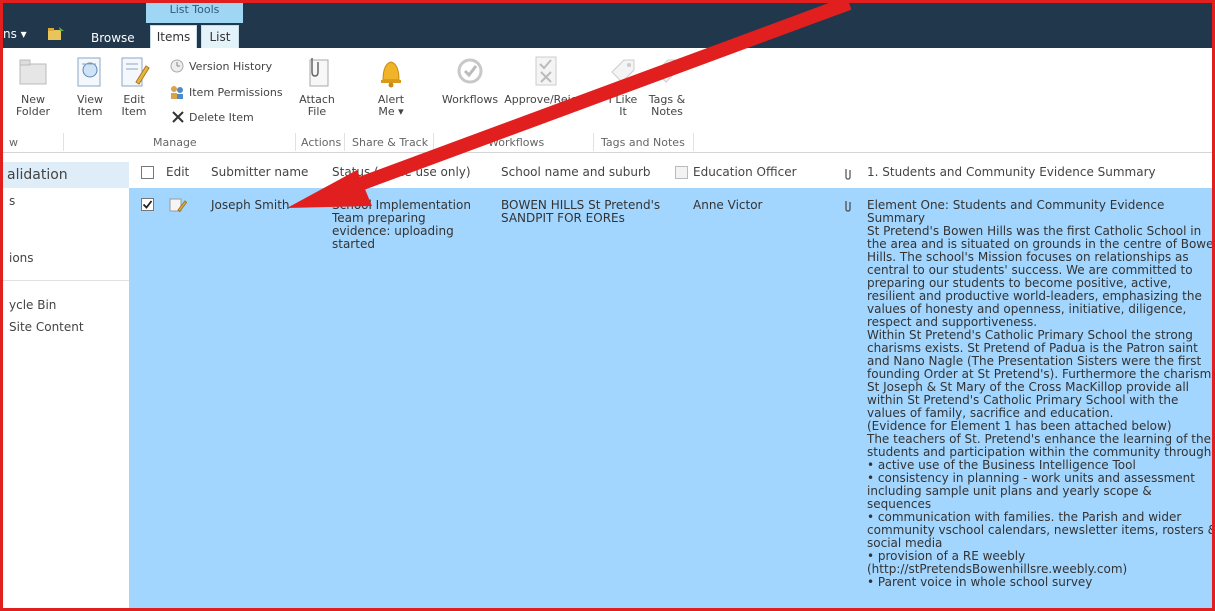  Describe the element at coordinates (175, 142) in the screenshot. I see `group-label-manage: Manage` at that location.